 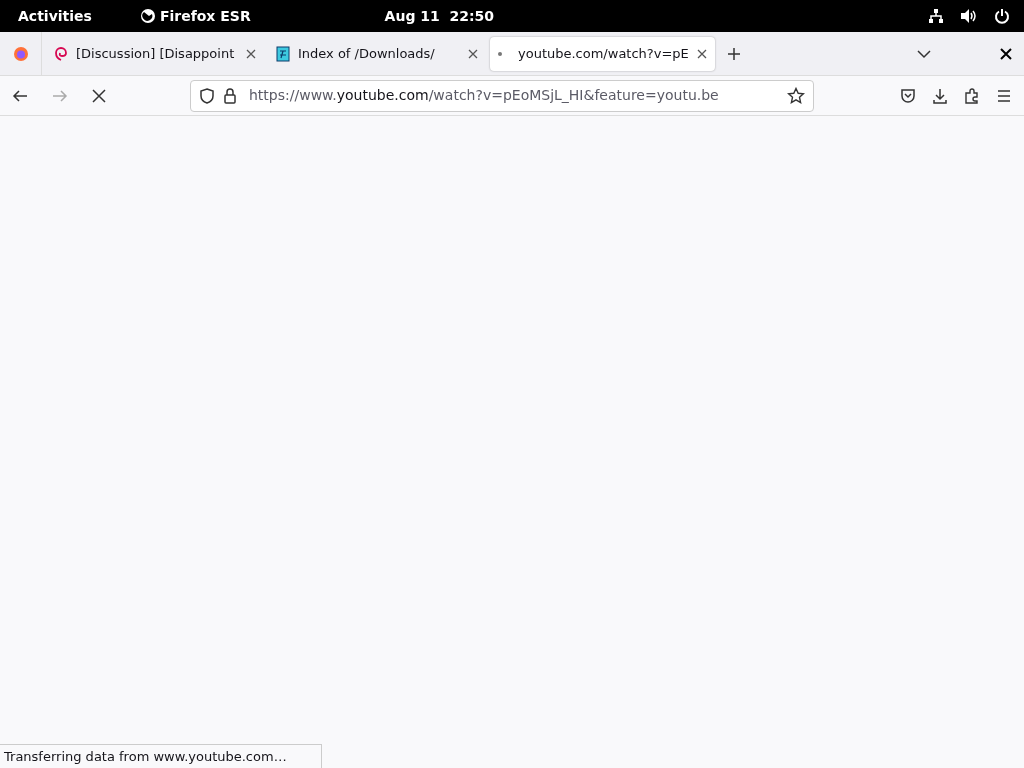 I want to click on menu-icon, so click(x=1004, y=95).